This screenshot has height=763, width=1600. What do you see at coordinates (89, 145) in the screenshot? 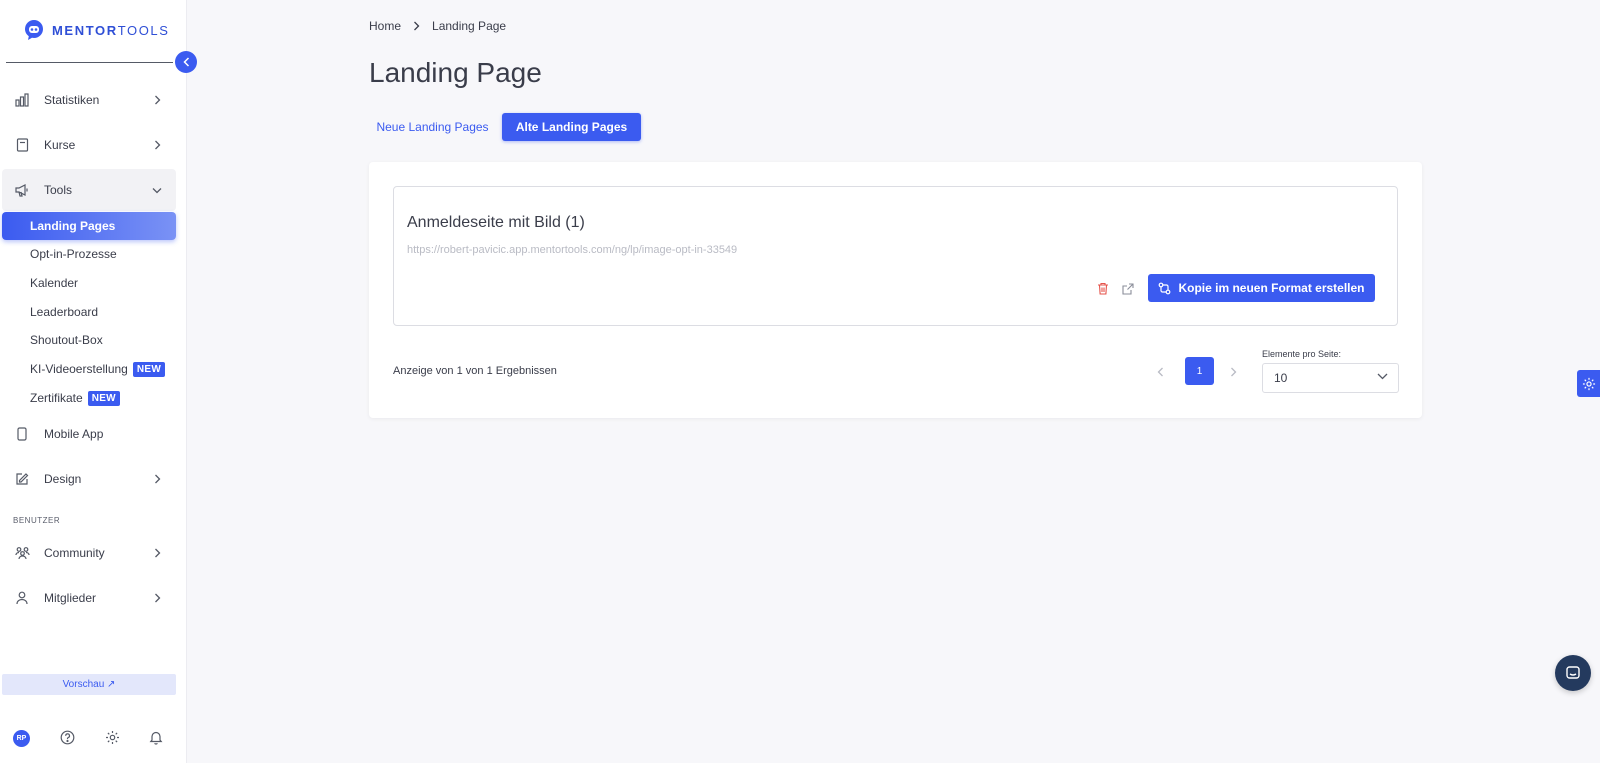
I see `sidebar-item-kurse: Kurse` at bounding box center [89, 145].